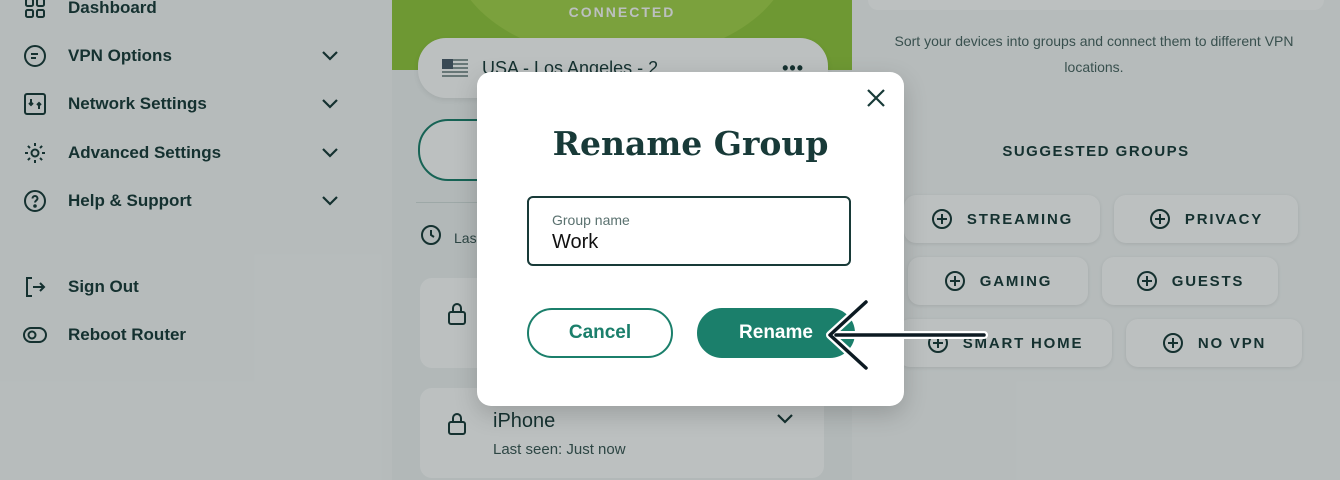 The height and width of the screenshot is (480, 1340). Describe the element at coordinates (600, 333) in the screenshot. I see `cancel-button: Cancel` at that location.